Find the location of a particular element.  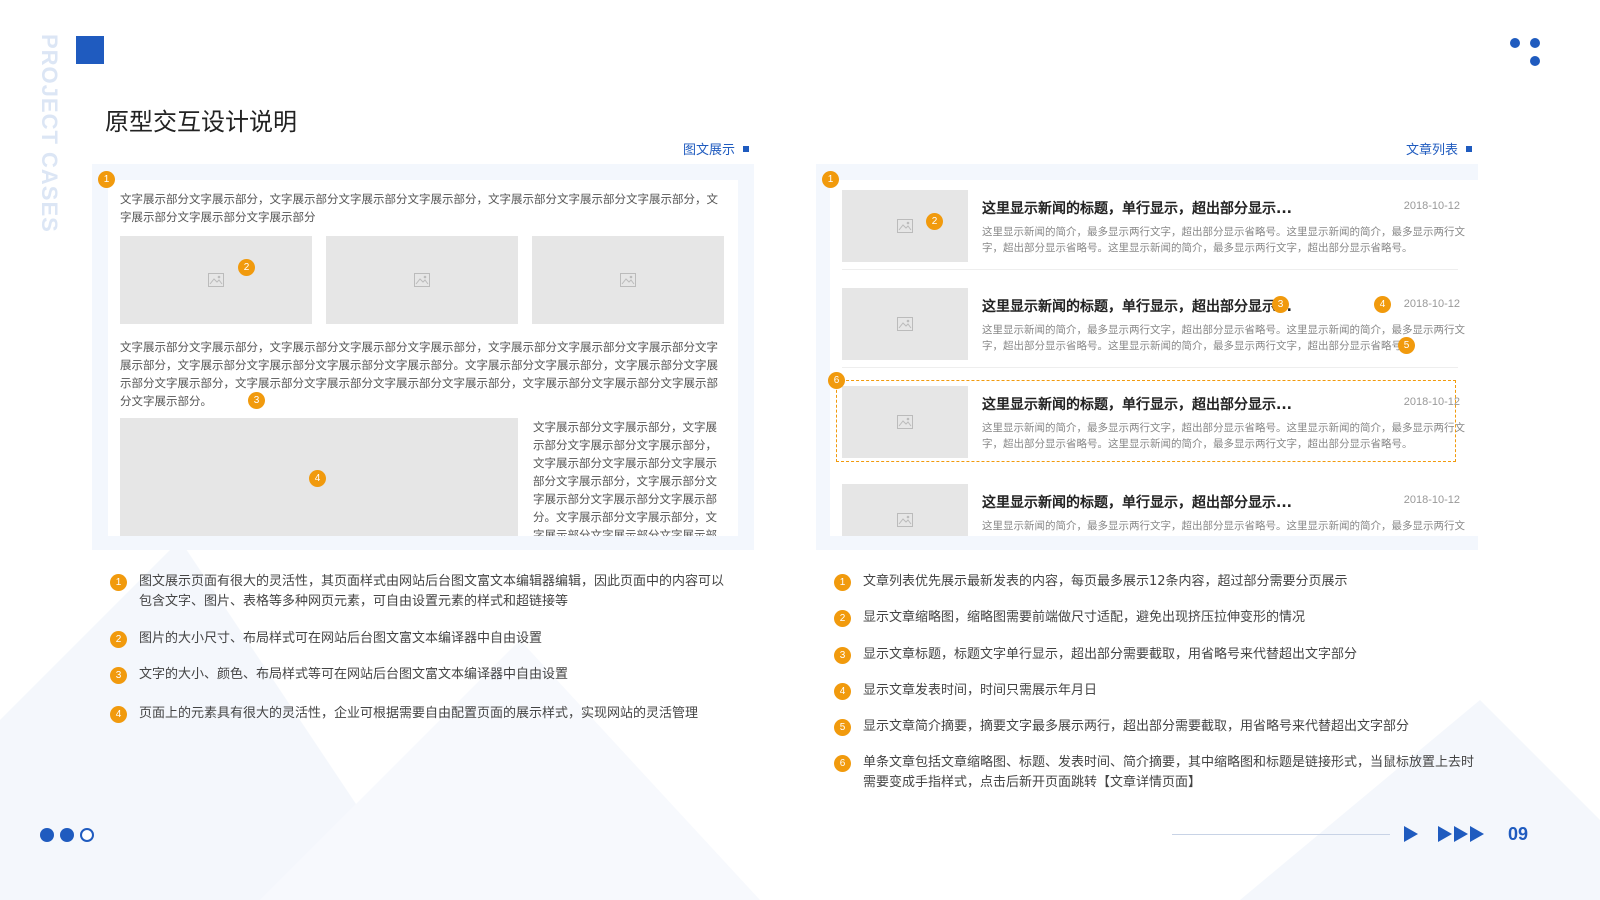

footer-line is located at coordinates (1281, 834).